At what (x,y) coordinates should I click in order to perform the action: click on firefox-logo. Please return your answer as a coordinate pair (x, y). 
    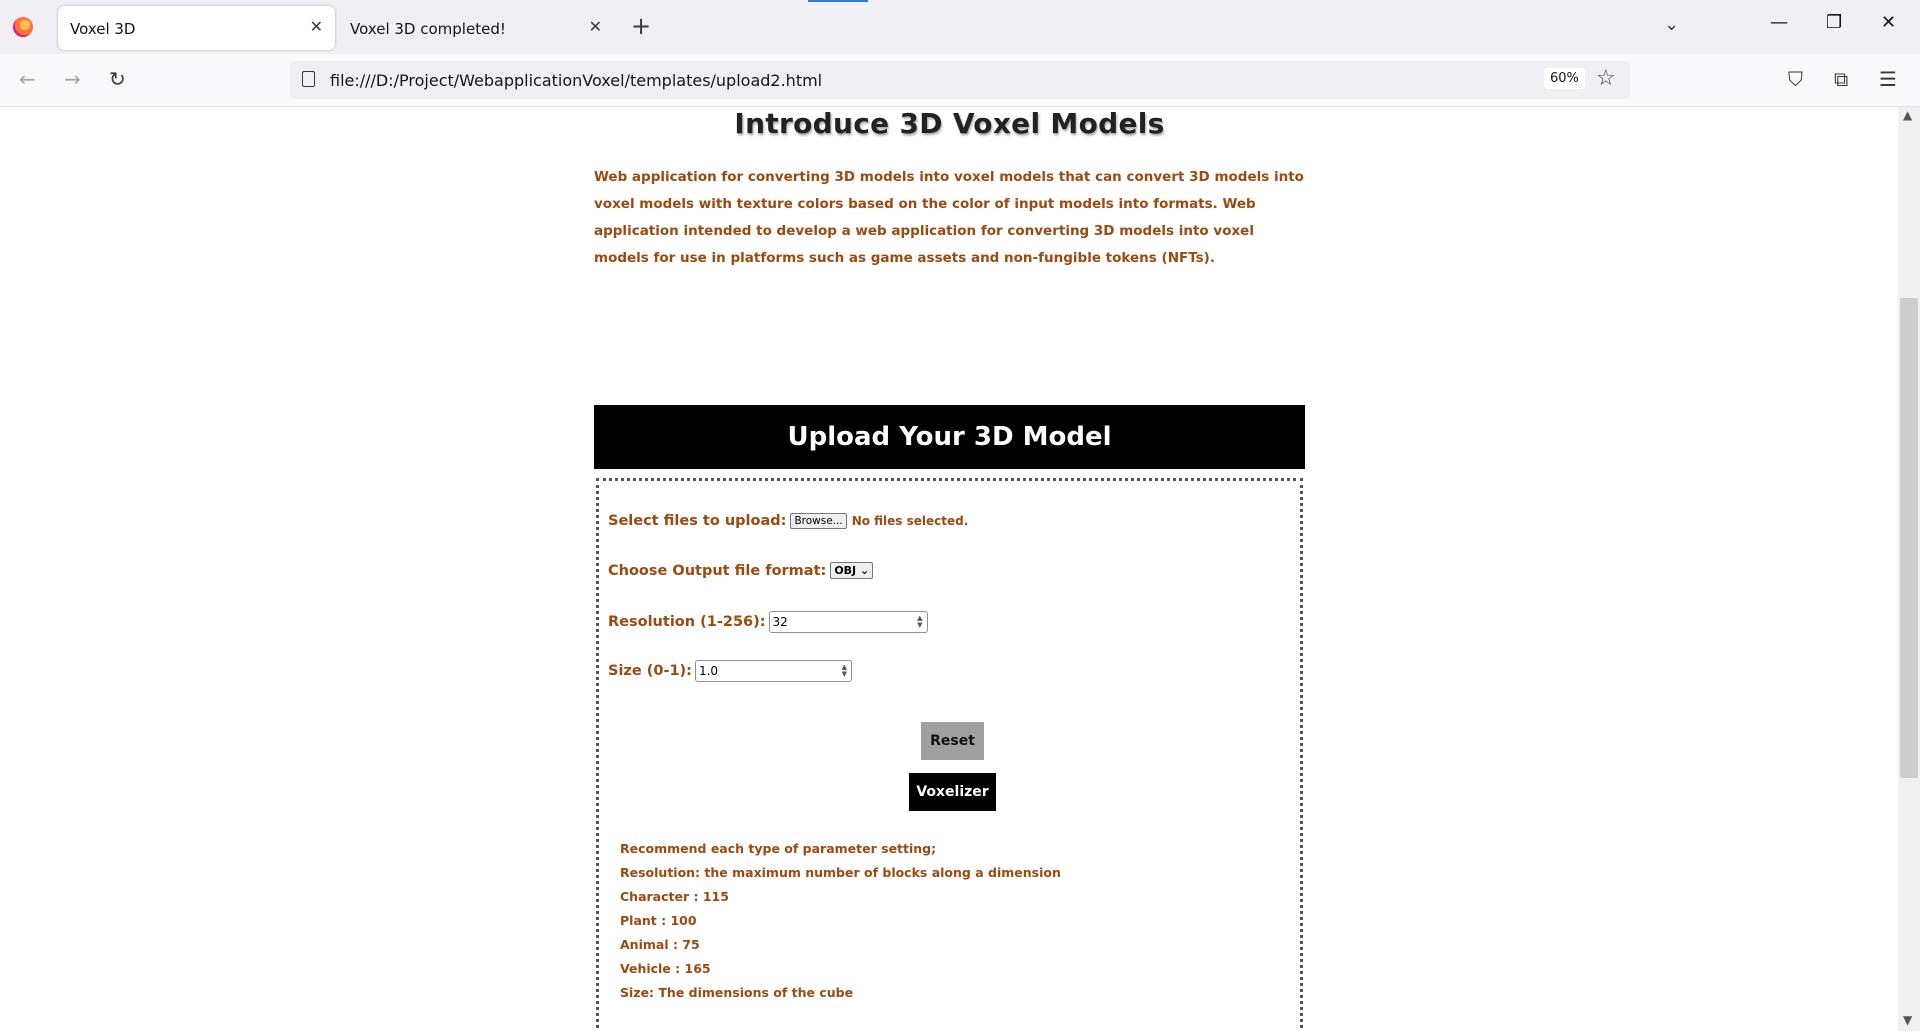
    Looking at the image, I should click on (23, 27).